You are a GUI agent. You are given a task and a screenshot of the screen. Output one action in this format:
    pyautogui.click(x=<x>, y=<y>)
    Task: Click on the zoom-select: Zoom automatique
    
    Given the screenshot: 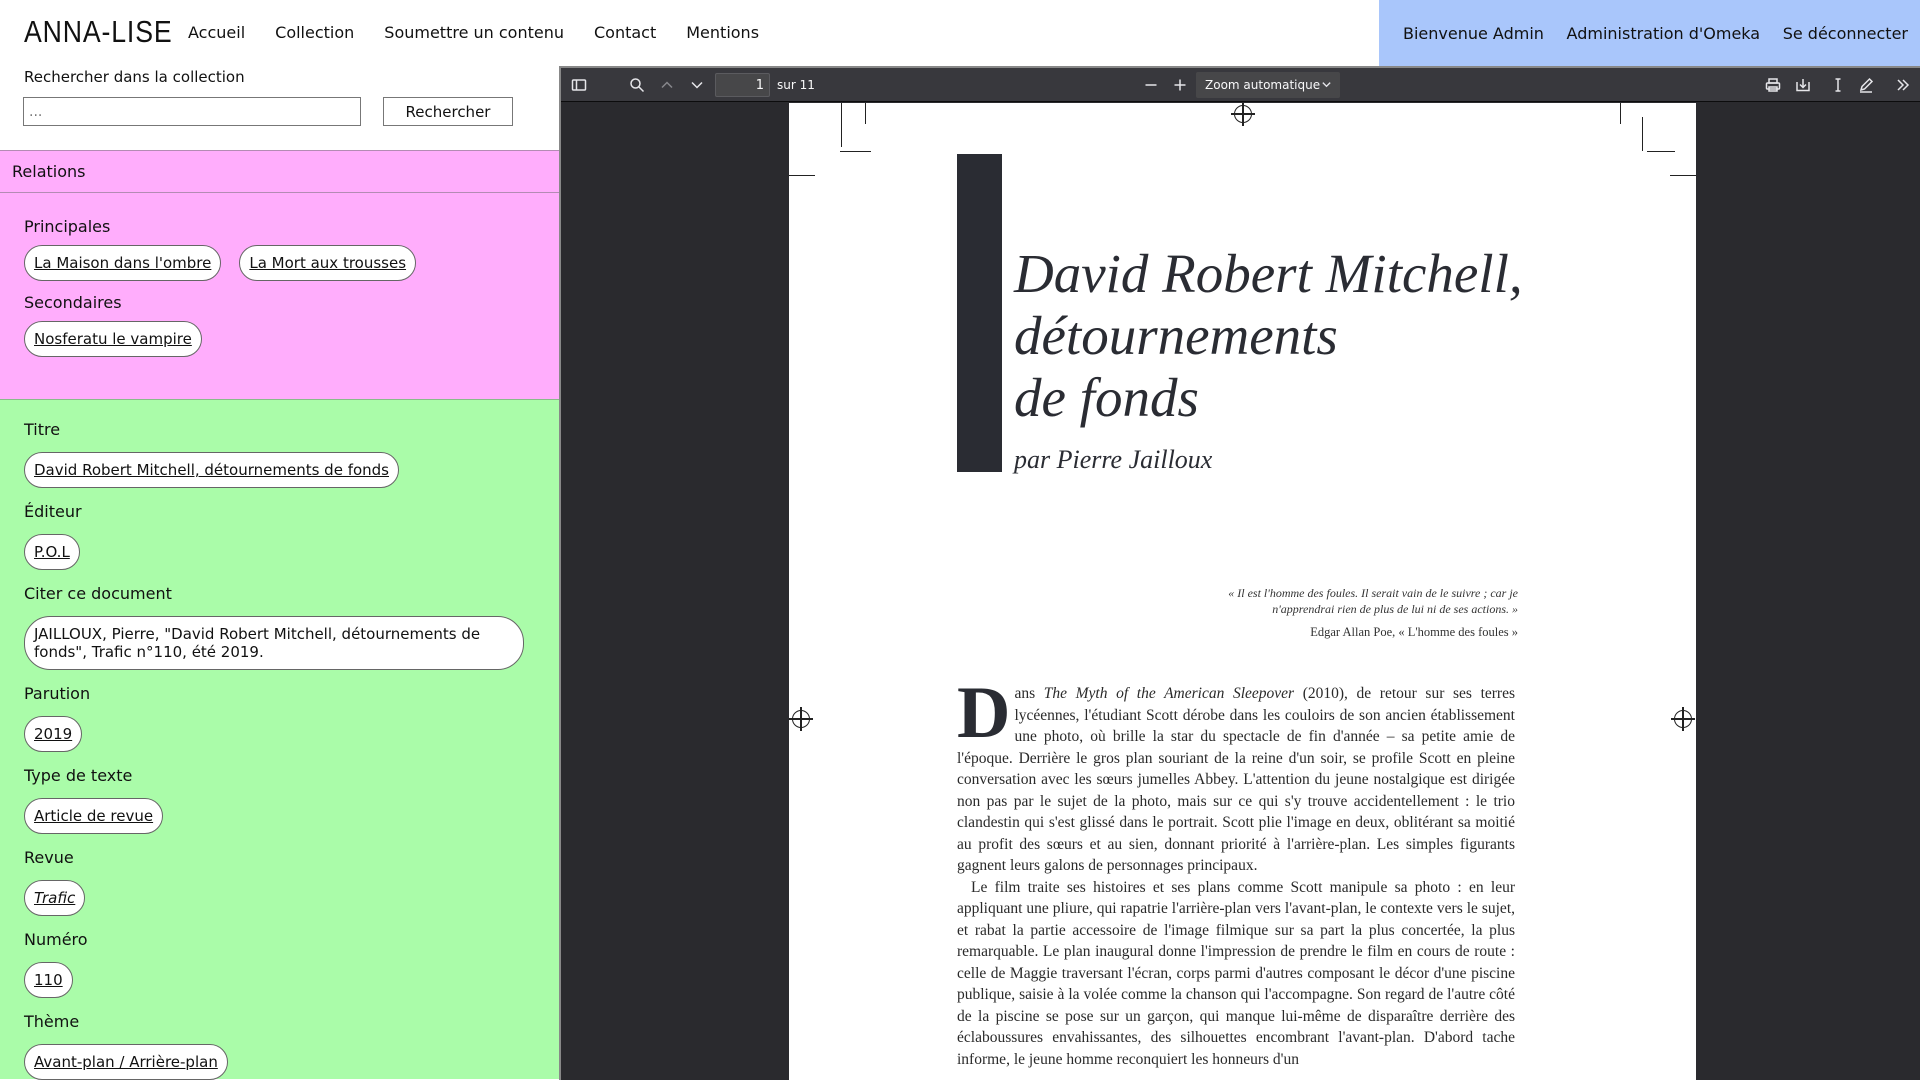 What is the action you would take?
    pyautogui.click(x=1268, y=85)
    